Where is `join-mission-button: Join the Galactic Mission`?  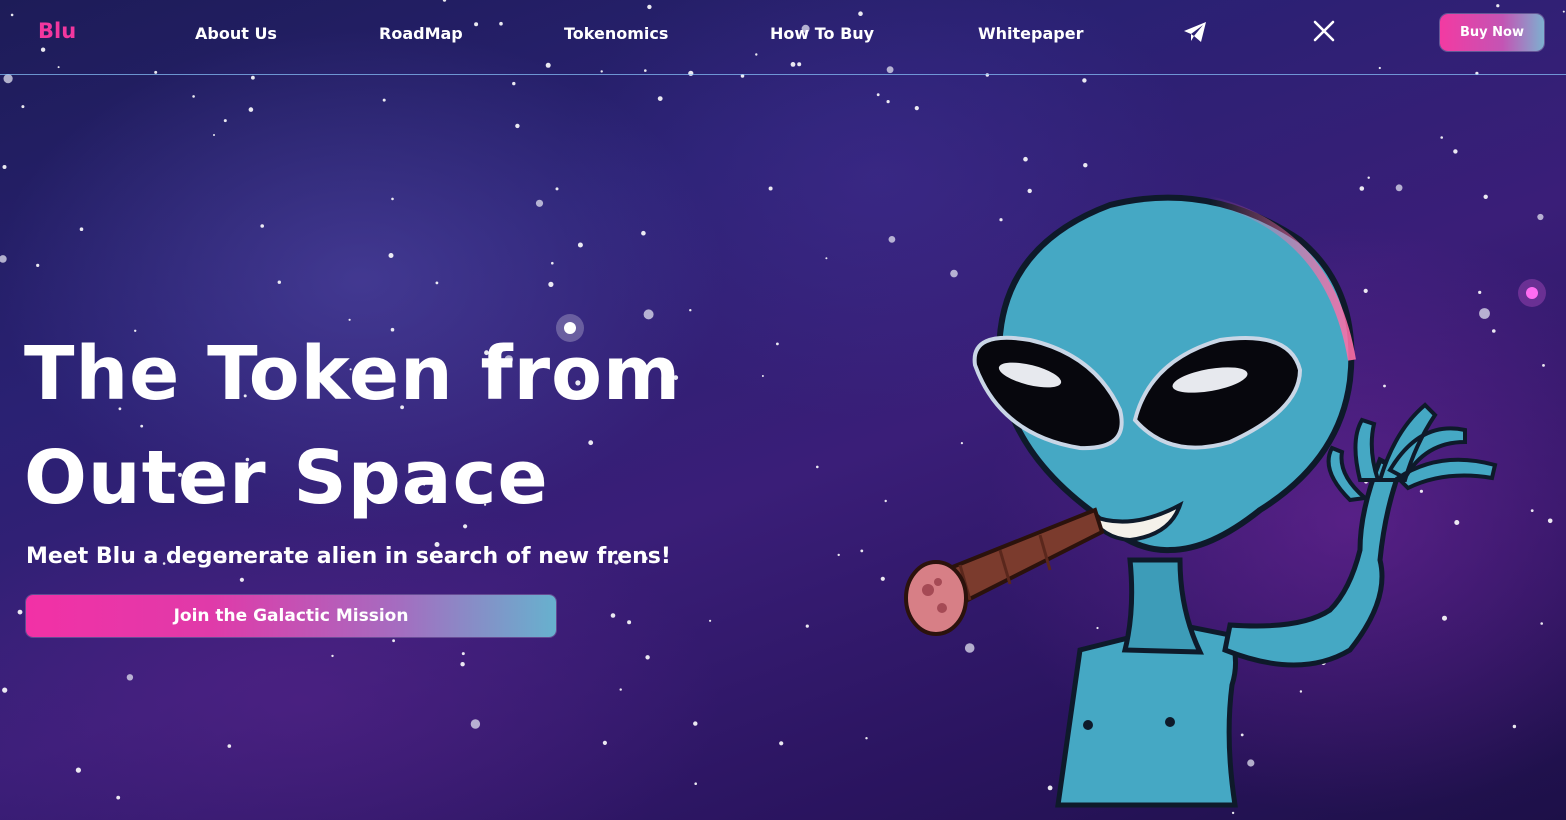 join-mission-button: Join the Galactic Mission is located at coordinates (291, 616).